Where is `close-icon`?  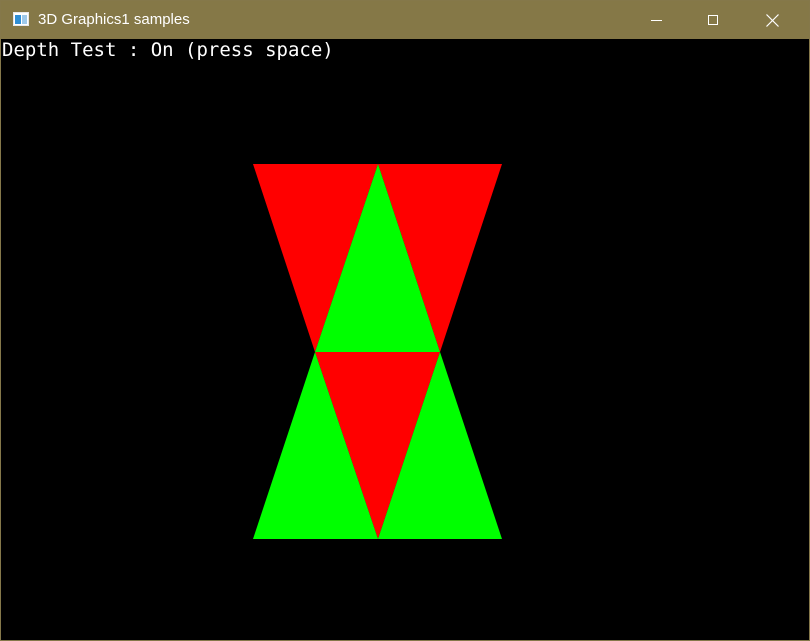 close-icon is located at coordinates (772, 20).